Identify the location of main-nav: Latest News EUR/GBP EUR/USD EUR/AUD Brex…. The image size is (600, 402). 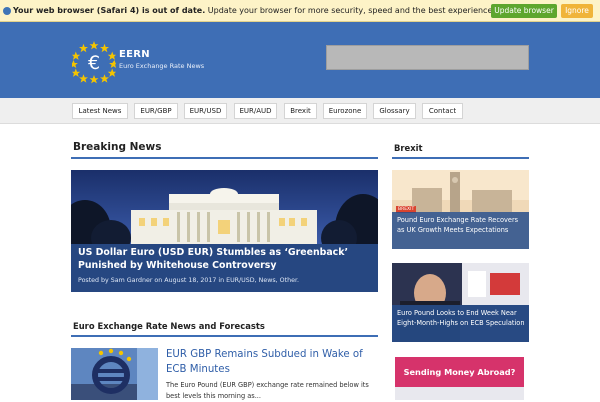
(300, 111).